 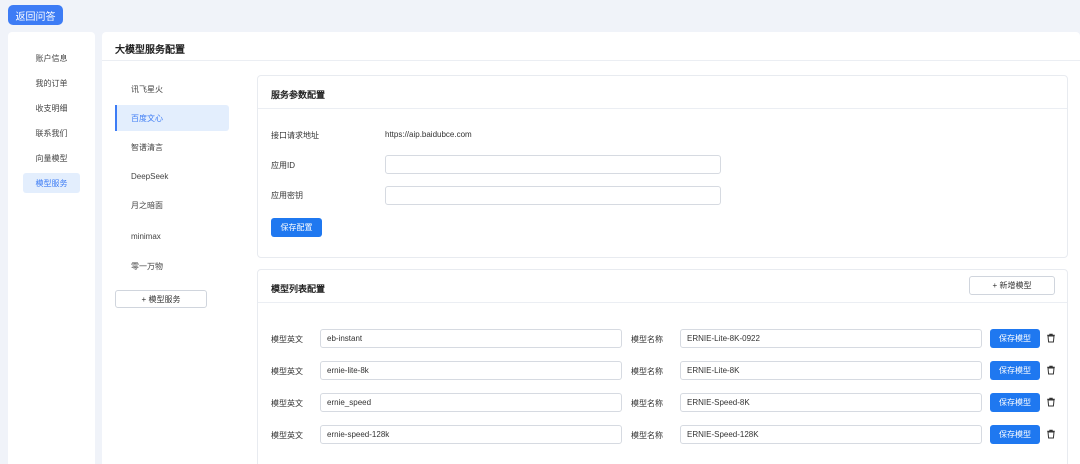 What do you see at coordinates (298, 289) in the screenshot?
I see `model-list-title: 模型列表配置` at bounding box center [298, 289].